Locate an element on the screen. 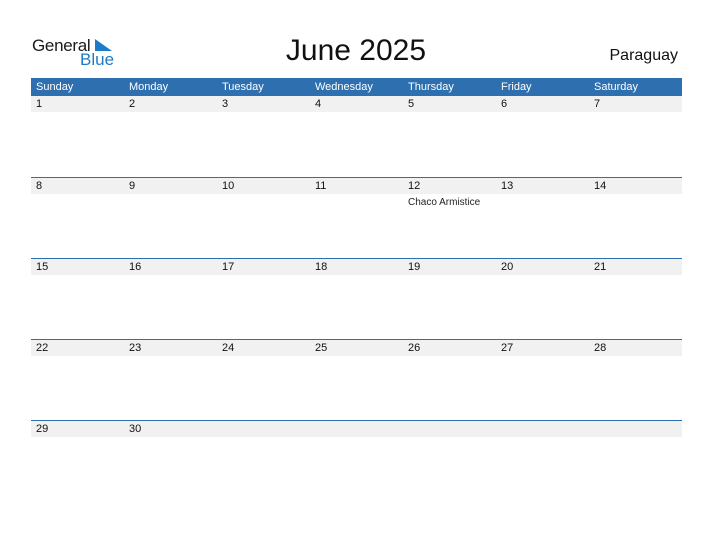  day-cell: 11 is located at coordinates (356, 186).